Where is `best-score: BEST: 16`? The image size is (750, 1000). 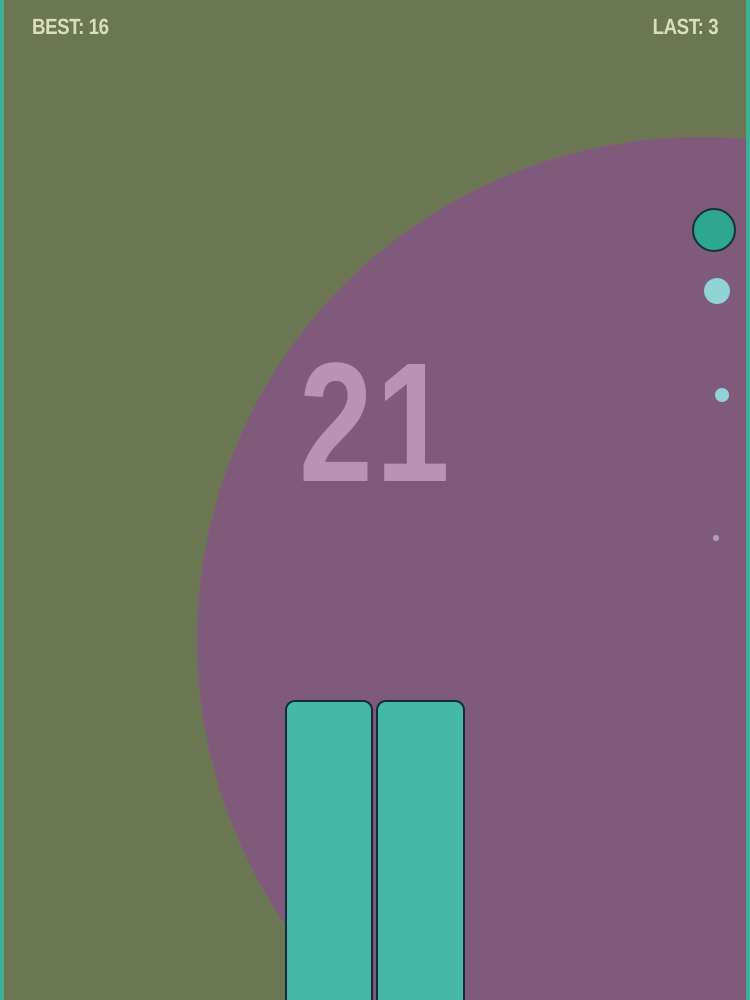 best-score: BEST: 16 is located at coordinates (70, 27).